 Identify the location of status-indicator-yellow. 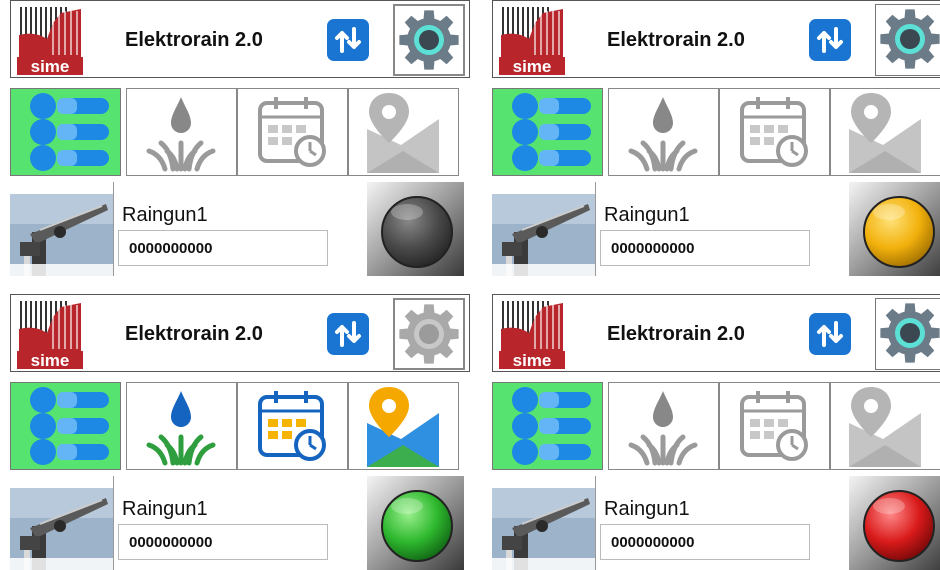
(894, 229).